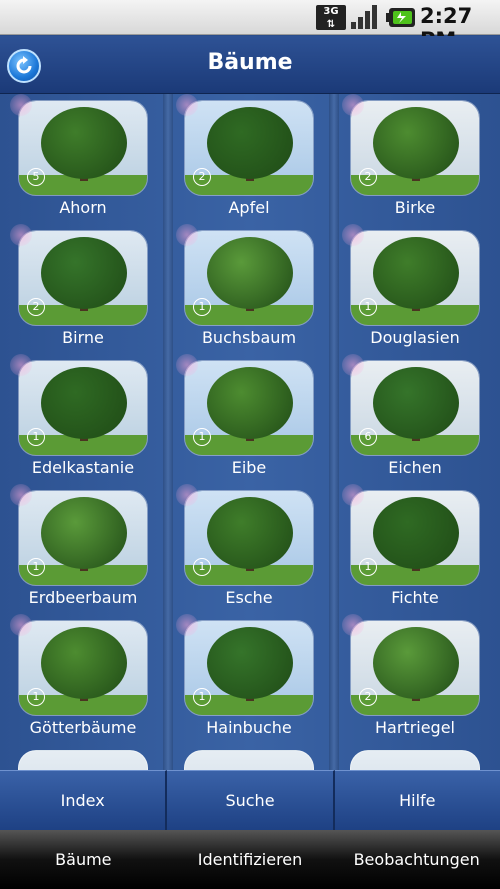  What do you see at coordinates (415, 467) in the screenshot?
I see `tree-label: Eichen` at bounding box center [415, 467].